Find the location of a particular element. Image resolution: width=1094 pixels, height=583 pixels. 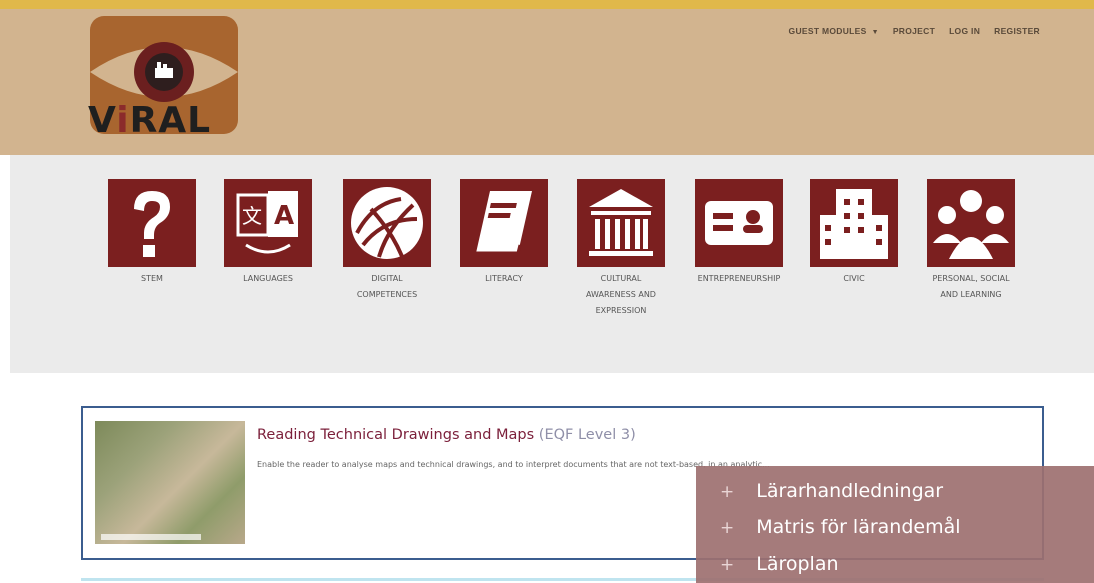

nav-guest-modules: GUEST MODULES ▼ is located at coordinates (834, 31).